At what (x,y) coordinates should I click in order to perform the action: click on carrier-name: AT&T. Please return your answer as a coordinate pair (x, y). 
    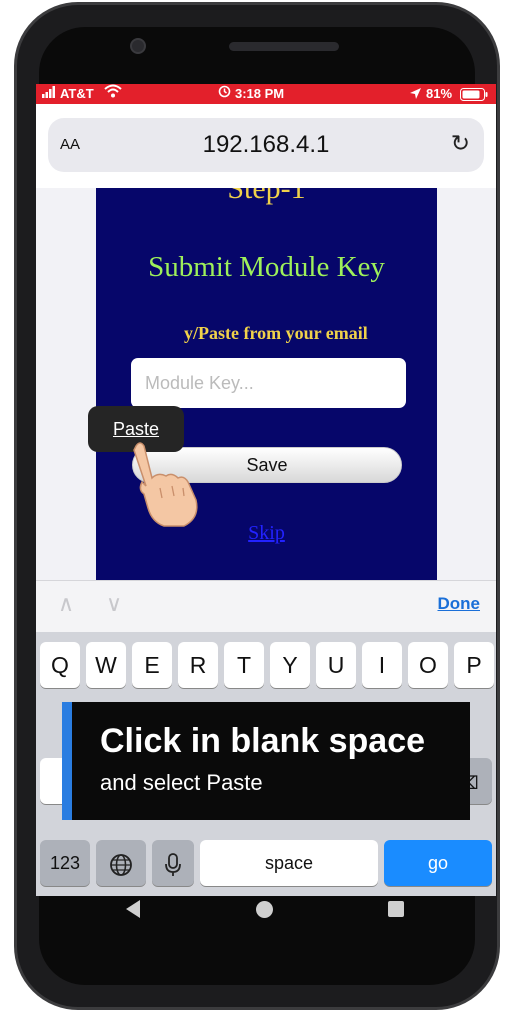
    Looking at the image, I should click on (77, 93).